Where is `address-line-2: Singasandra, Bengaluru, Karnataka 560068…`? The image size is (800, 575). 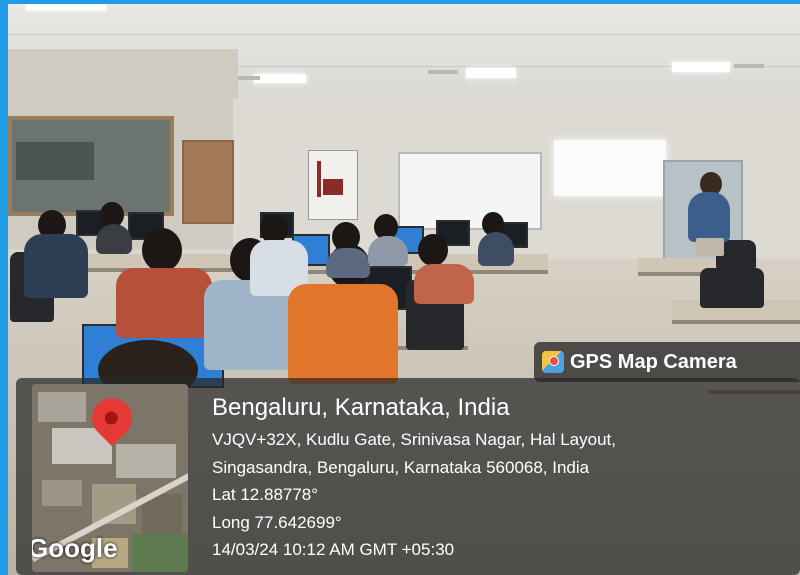
address-line-2: Singasandra, Bengaluru, Karnataka 560068… is located at coordinates (401, 467).